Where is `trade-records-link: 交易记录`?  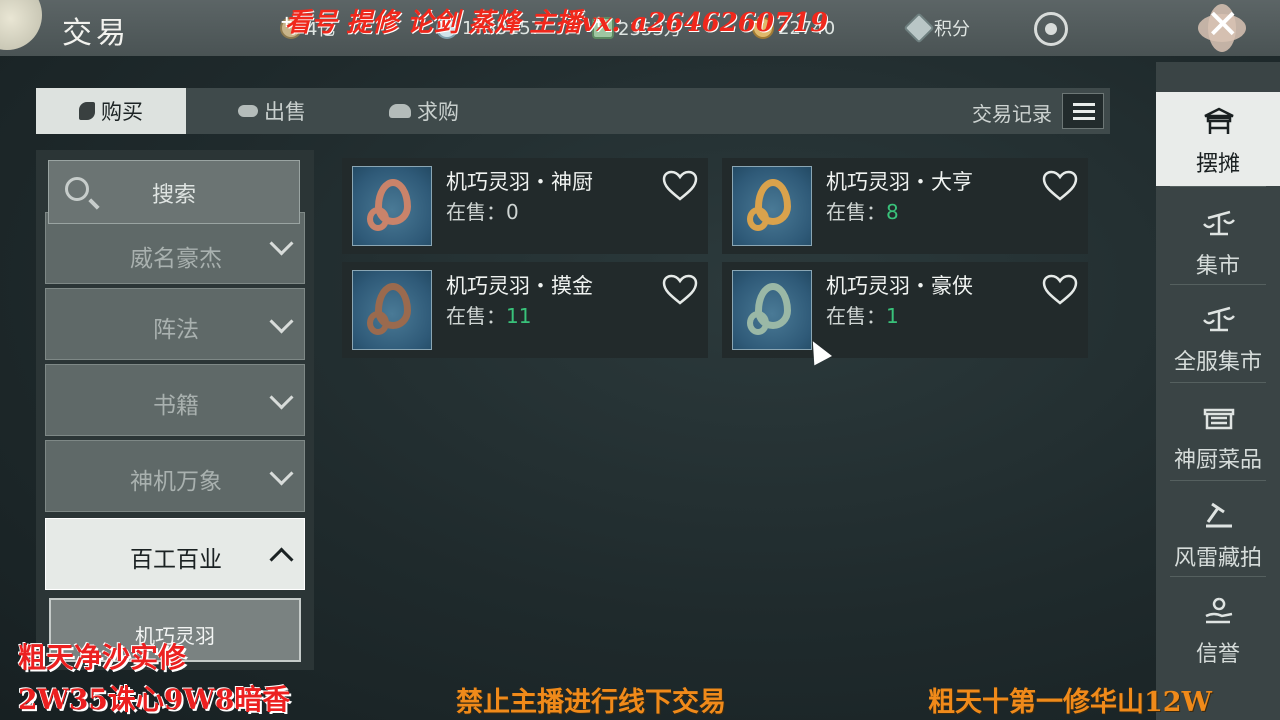
trade-records-link: 交易记录 is located at coordinates (1012, 112).